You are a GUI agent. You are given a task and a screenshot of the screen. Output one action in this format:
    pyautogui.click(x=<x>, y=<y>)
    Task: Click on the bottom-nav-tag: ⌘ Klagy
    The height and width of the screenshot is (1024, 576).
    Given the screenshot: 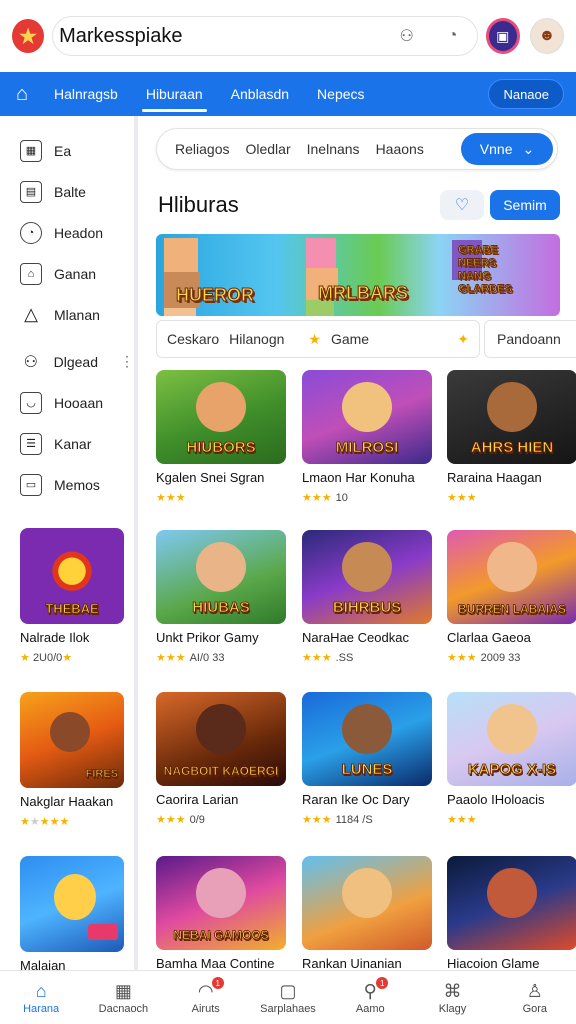 What is the action you would take?
    pyautogui.click(x=452, y=997)
    